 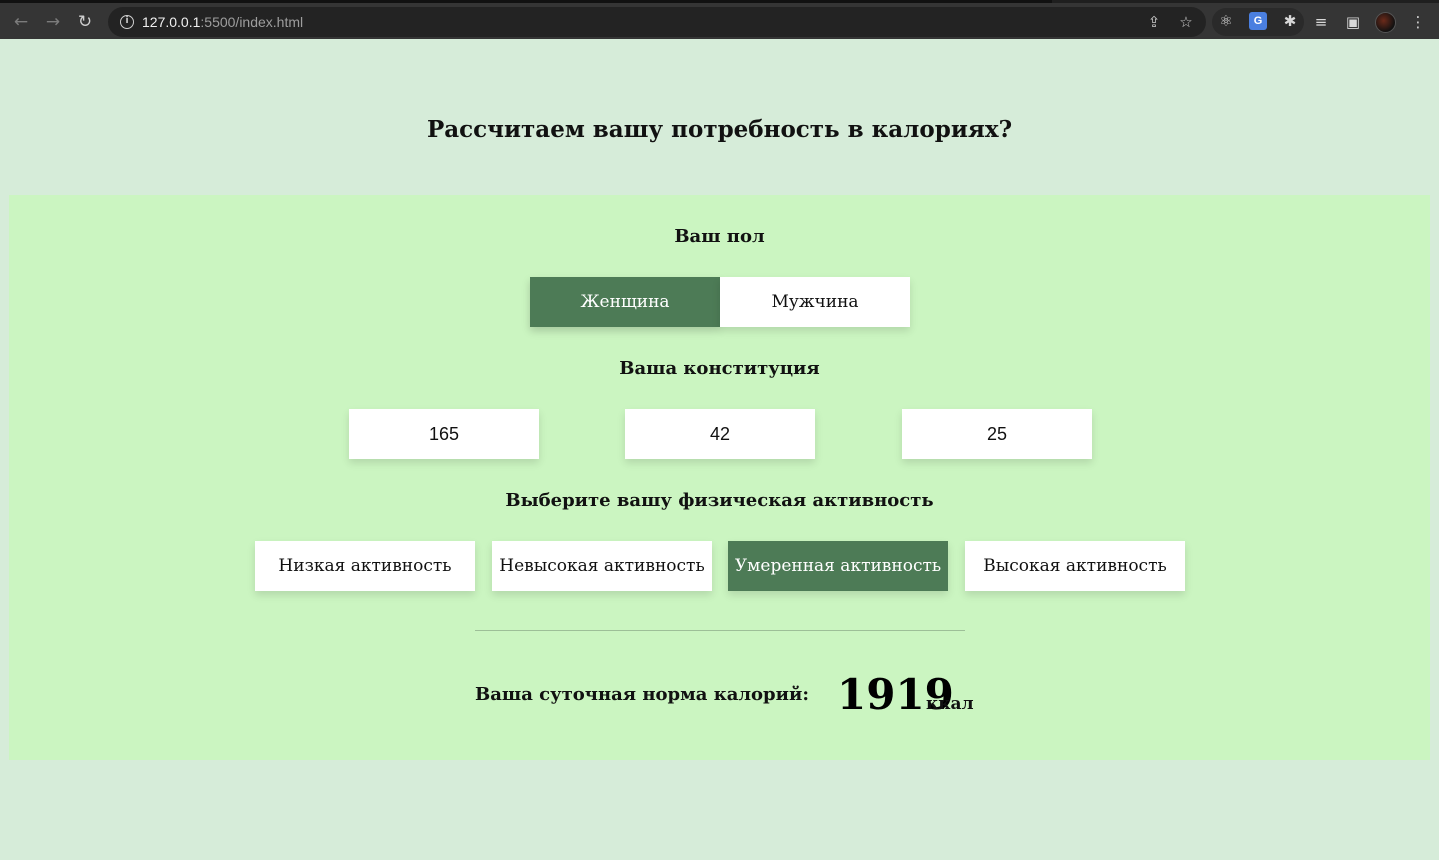 I want to click on url-host: 127.0.0.1, so click(x=171, y=22).